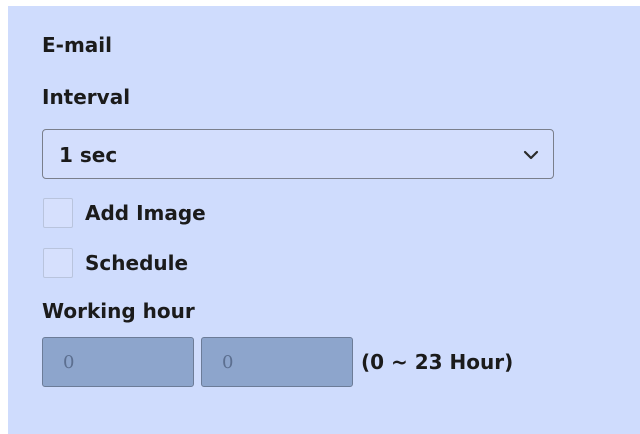 The height and width of the screenshot is (434, 640). I want to click on working-hour-start-value: 0, so click(69, 362).